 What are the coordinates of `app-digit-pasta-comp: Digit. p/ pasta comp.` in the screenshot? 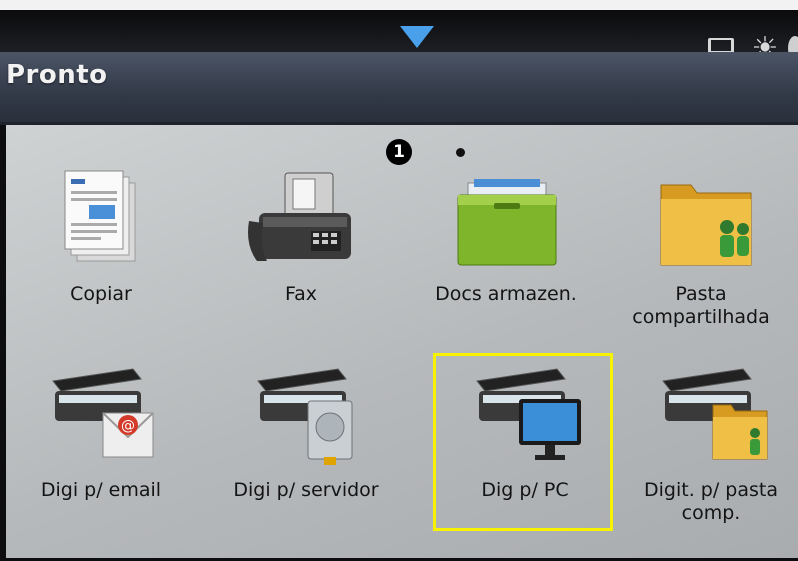 It's located at (707, 461).